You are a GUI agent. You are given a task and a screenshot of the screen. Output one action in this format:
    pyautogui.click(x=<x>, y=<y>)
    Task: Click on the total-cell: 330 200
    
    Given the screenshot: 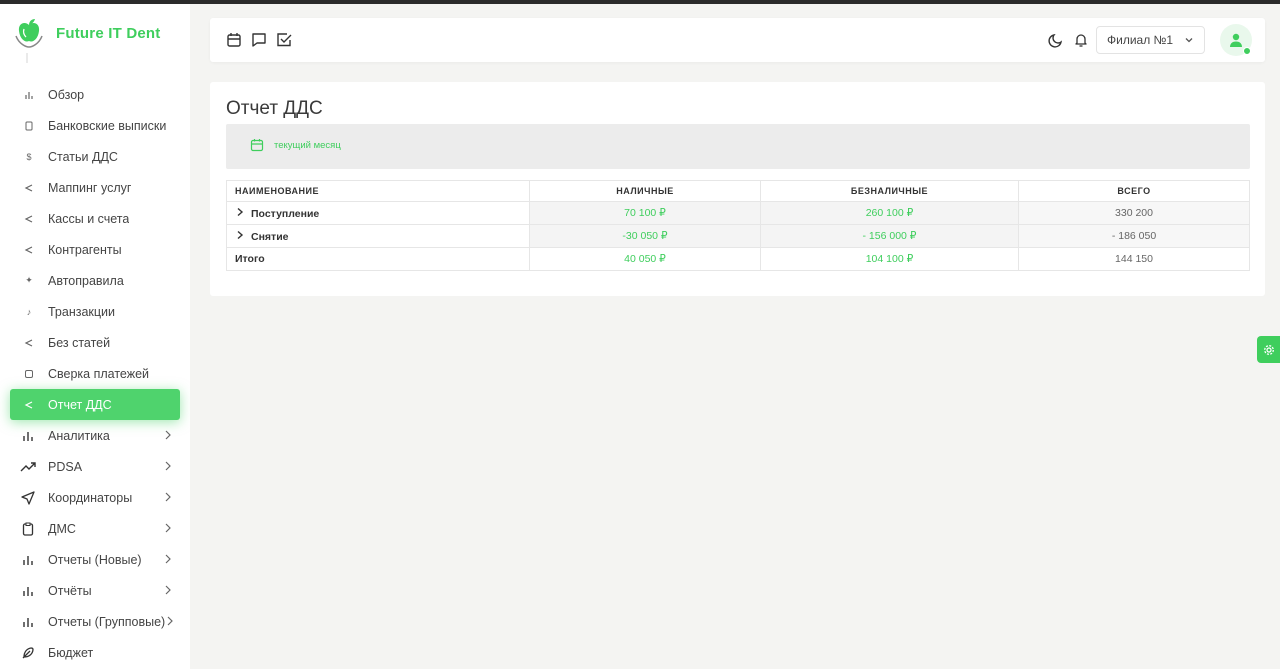 What is the action you would take?
    pyautogui.click(x=1134, y=213)
    